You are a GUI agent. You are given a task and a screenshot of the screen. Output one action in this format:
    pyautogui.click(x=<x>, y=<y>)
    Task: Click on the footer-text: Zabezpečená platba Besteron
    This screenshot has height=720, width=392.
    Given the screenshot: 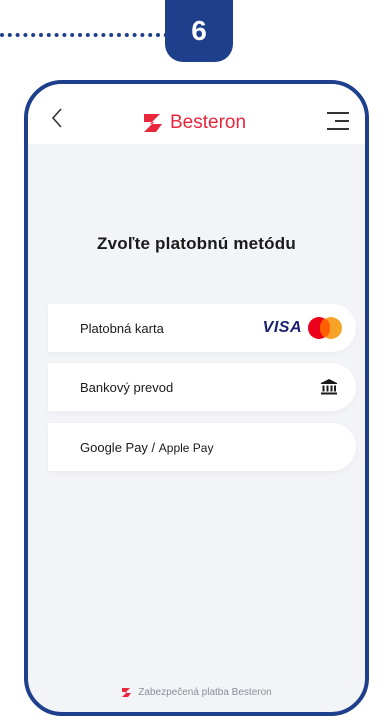 What is the action you would take?
    pyautogui.click(x=205, y=692)
    